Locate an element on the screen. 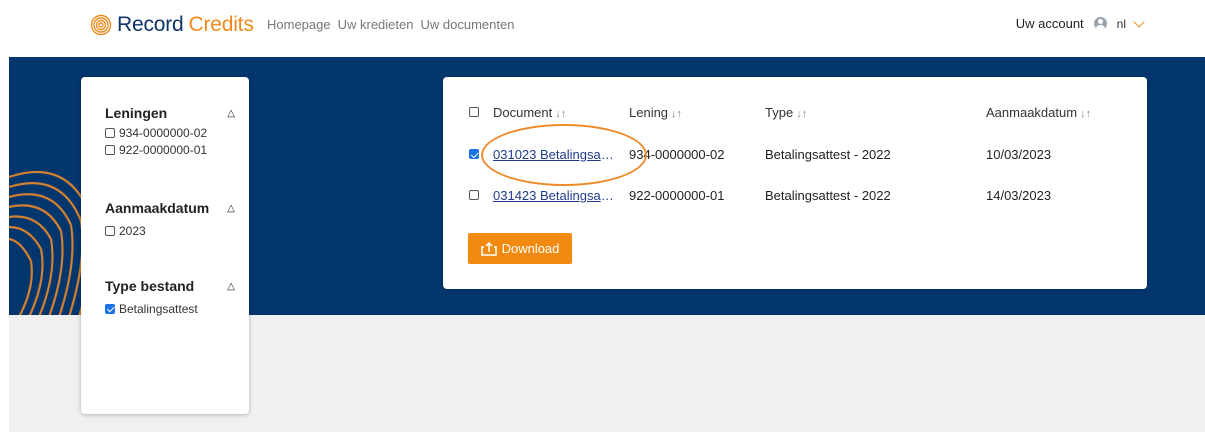 Image resolution: width=1205 pixels, height=432 pixels. filter-option: 922-0000000-01 is located at coordinates (177, 149).